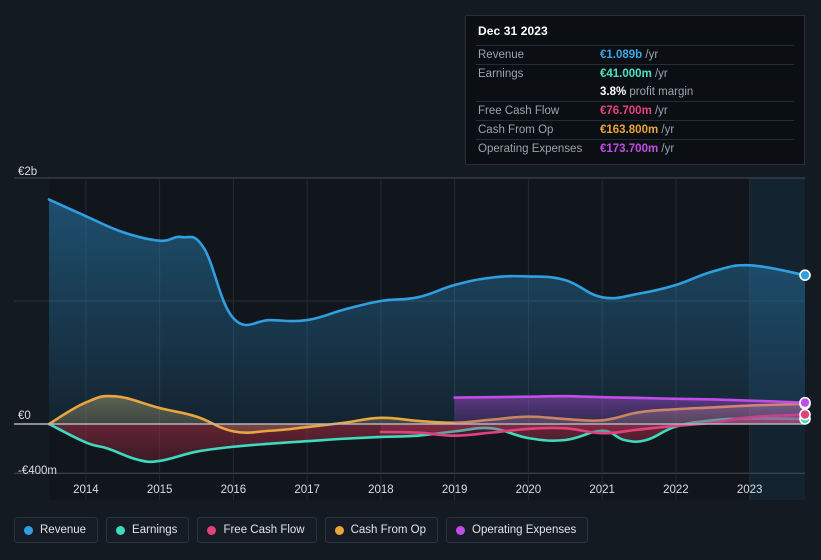 The height and width of the screenshot is (560, 821). Describe the element at coordinates (630, 409) in the screenshot. I see `series-operating-expenses` at that location.